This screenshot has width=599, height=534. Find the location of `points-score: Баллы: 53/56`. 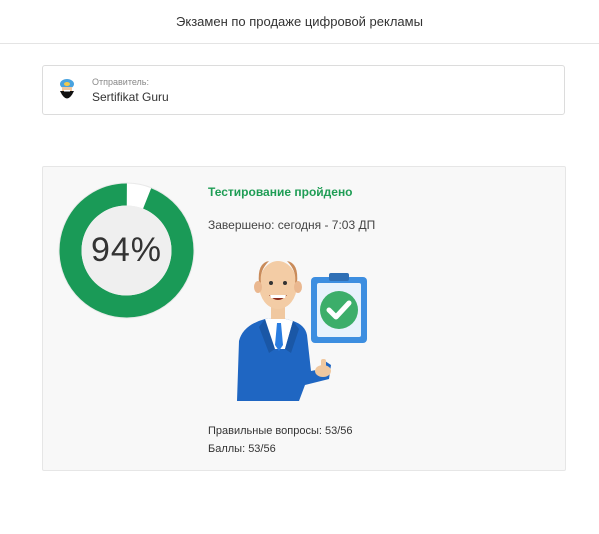

points-score: Баллы: 53/56 is located at coordinates (242, 449).